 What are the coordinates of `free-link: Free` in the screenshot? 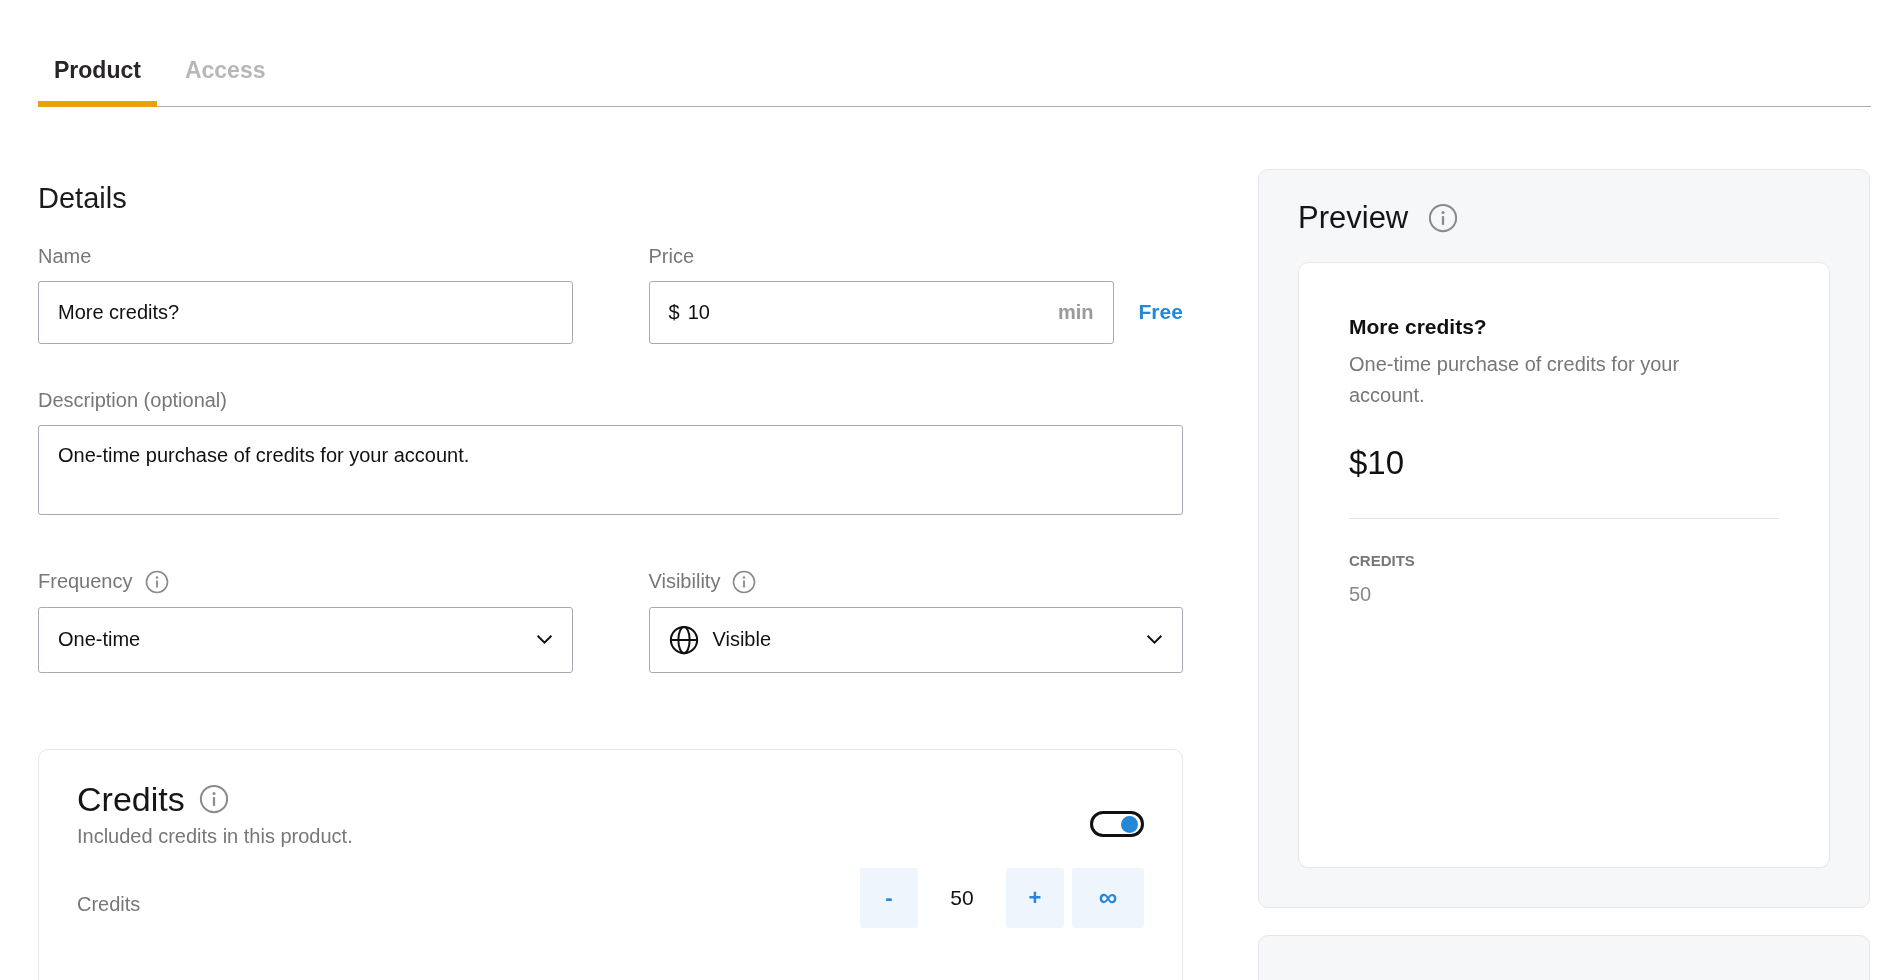 It's located at (1160, 312).